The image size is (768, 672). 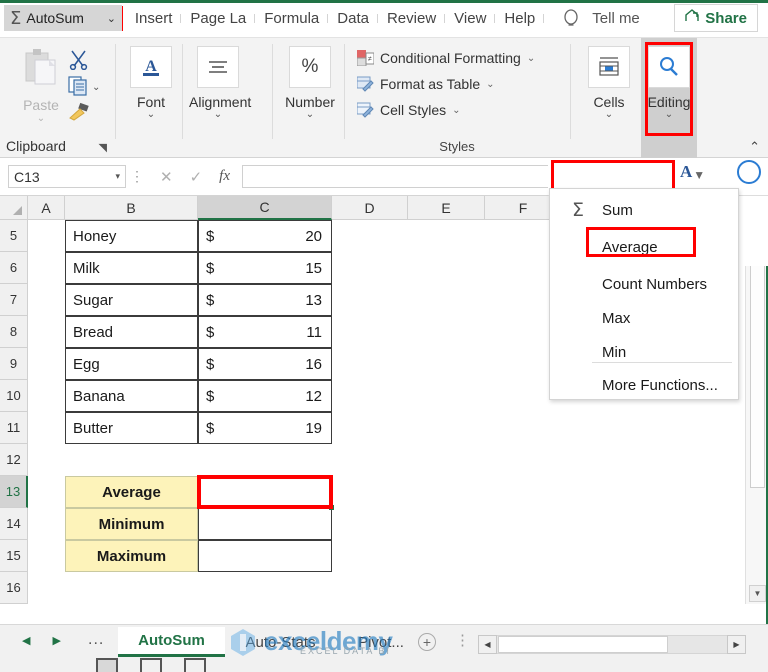 What do you see at coordinates (445, 58) in the screenshot?
I see `conditional-formatting-button: ≠ Conditional Formatting ⌄` at bounding box center [445, 58].